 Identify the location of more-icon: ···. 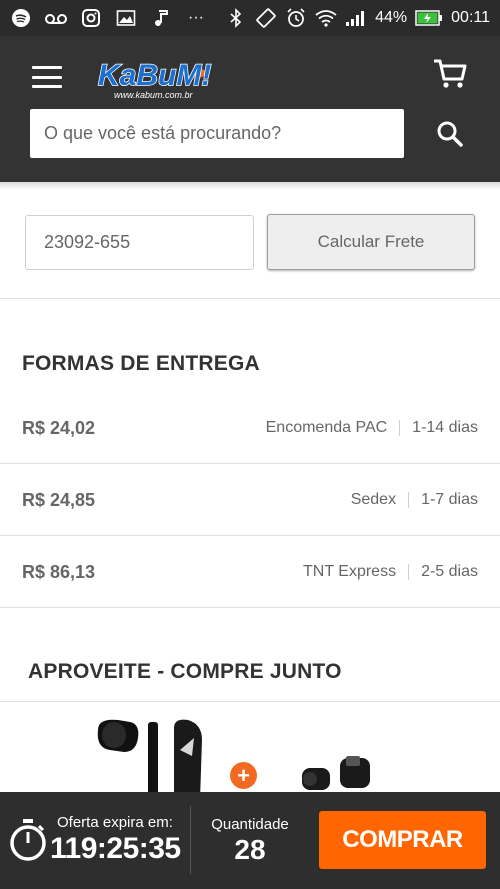
(196, 17).